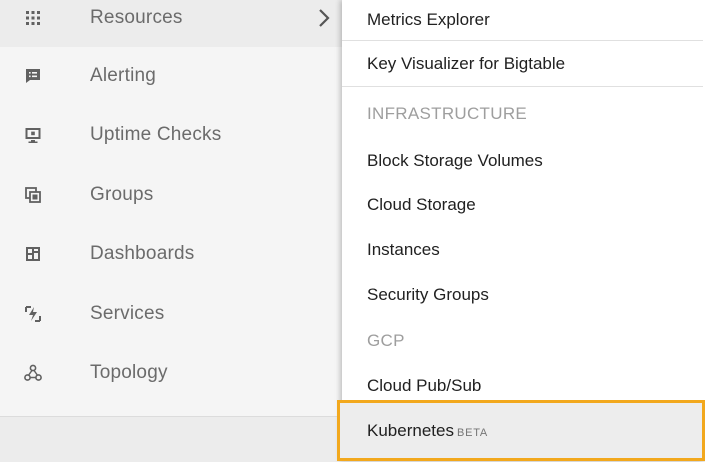 The width and height of the screenshot is (705, 462). What do you see at coordinates (455, 160) in the screenshot?
I see `menu-item-label: Block Storage Volumes` at bounding box center [455, 160].